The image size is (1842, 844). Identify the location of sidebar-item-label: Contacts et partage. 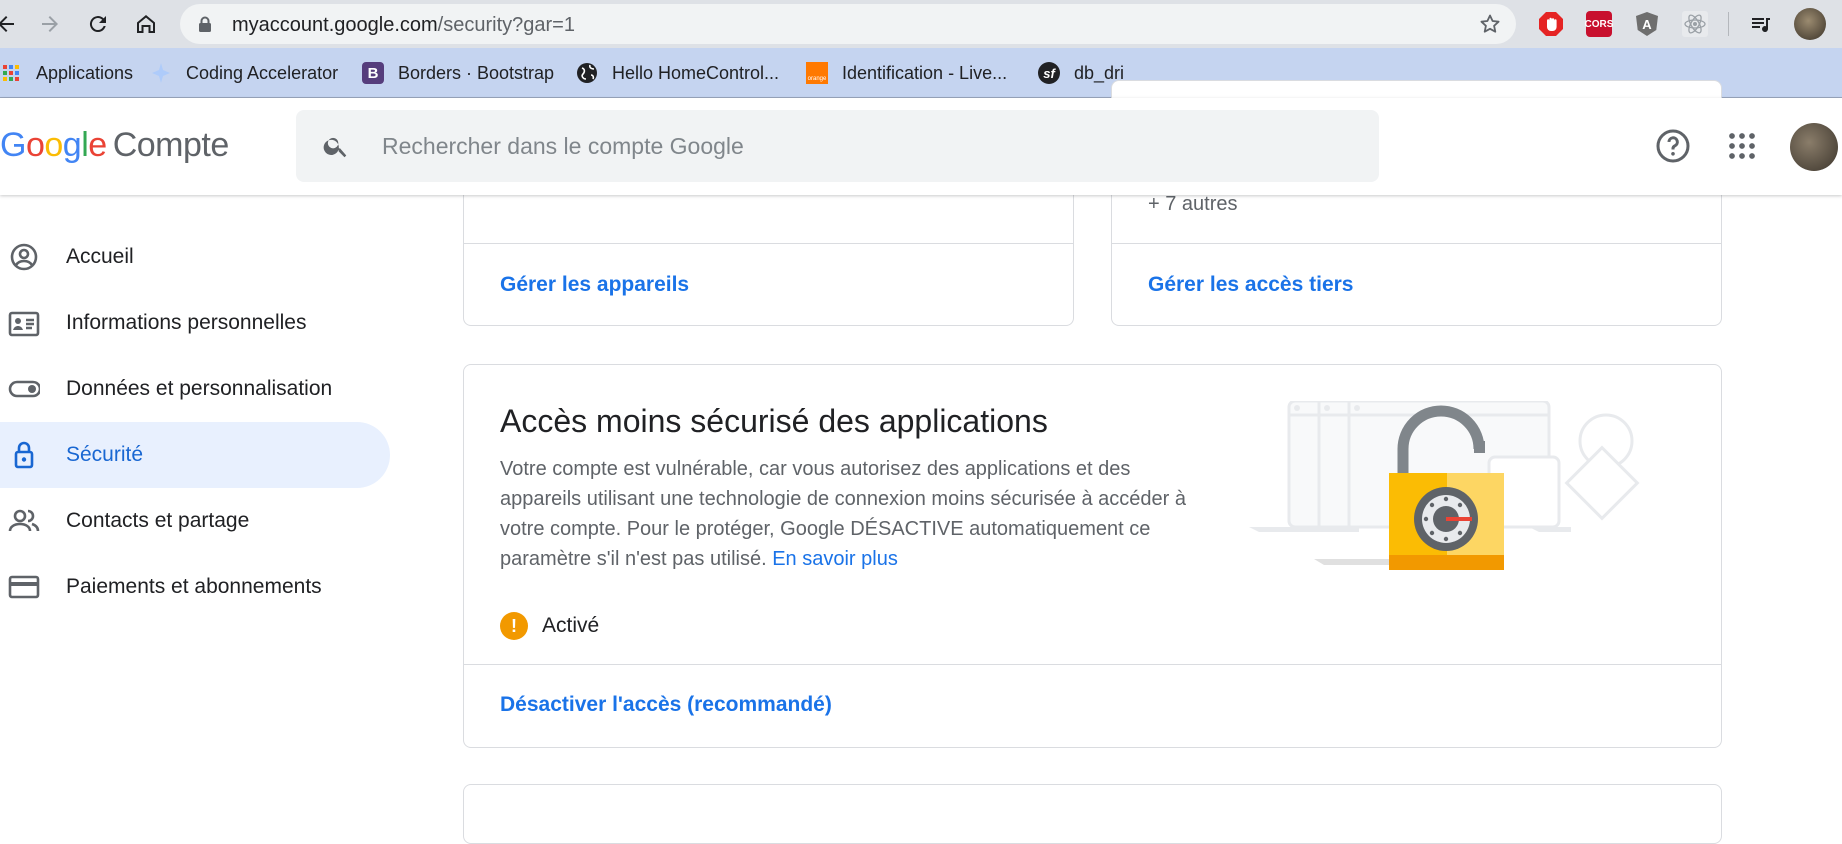
(158, 520).